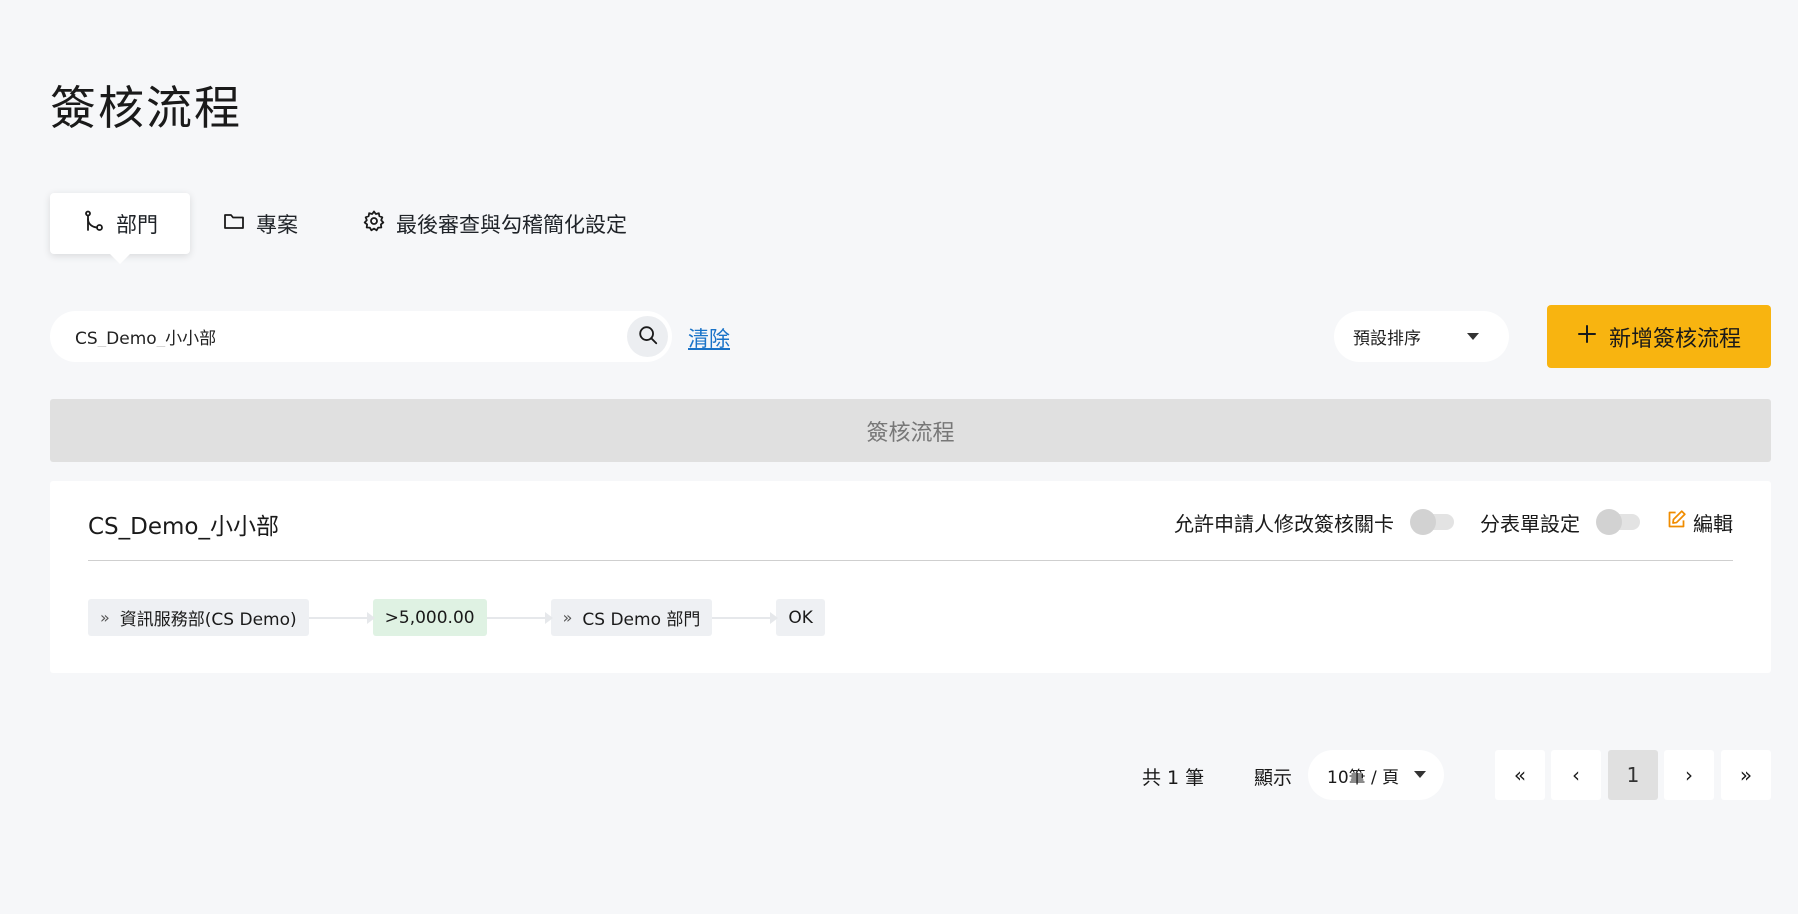 Image resolution: width=1798 pixels, height=914 pixels. I want to click on double-chevron-left-icon: «, so click(1520, 775).